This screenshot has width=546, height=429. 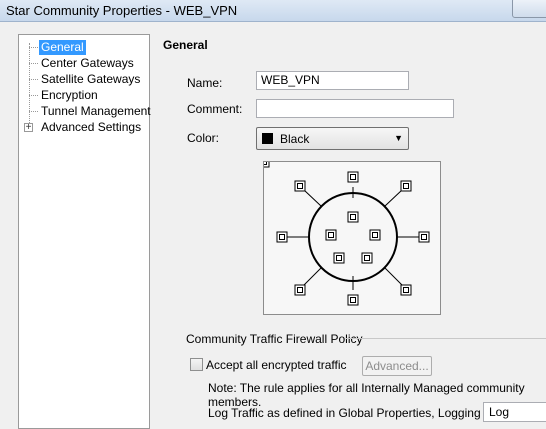 I want to click on title-bar: Star Community Properties - WEB_VPN, so click(x=273, y=11).